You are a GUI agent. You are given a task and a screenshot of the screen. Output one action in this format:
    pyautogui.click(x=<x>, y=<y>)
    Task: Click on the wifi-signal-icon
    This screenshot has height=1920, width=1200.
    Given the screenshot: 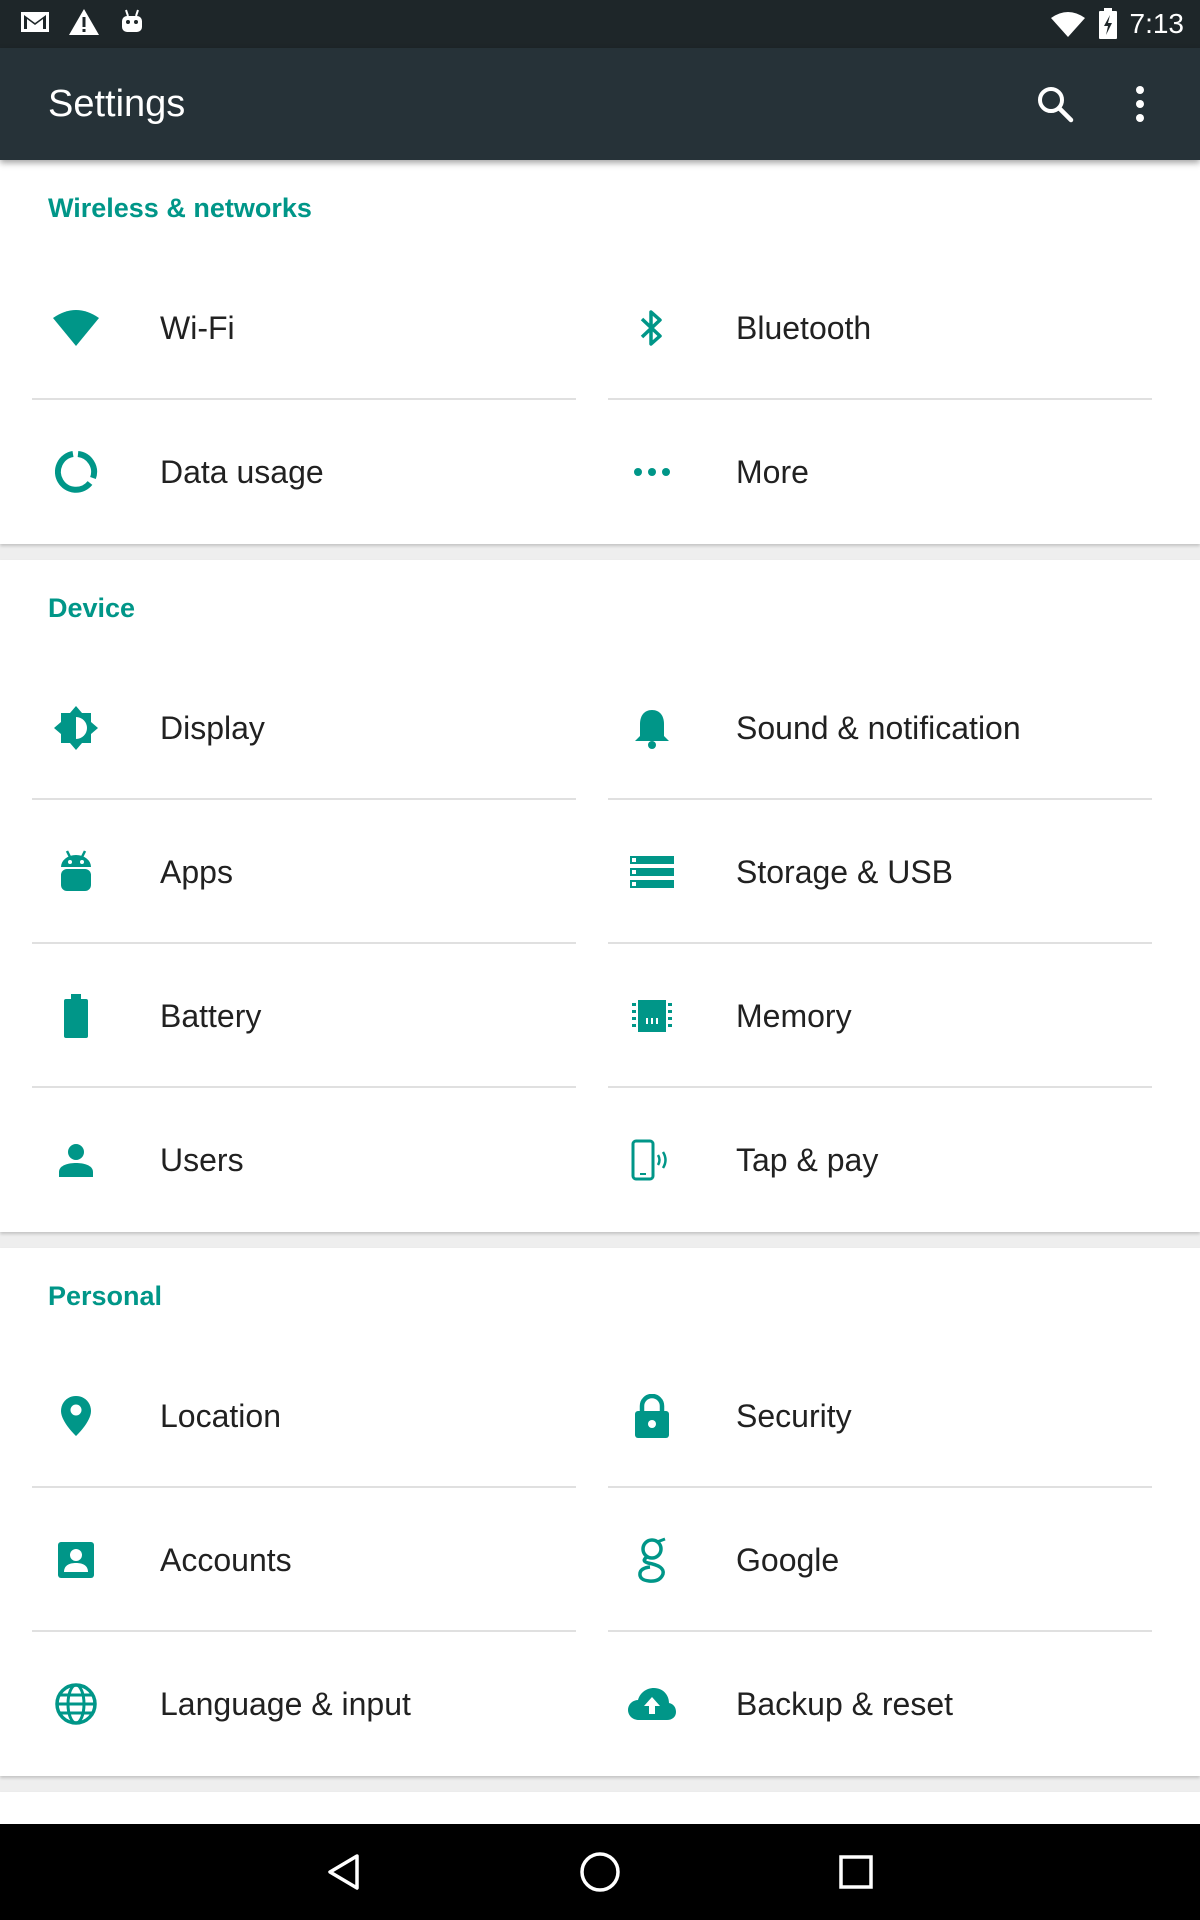 What is the action you would take?
    pyautogui.click(x=1067, y=24)
    